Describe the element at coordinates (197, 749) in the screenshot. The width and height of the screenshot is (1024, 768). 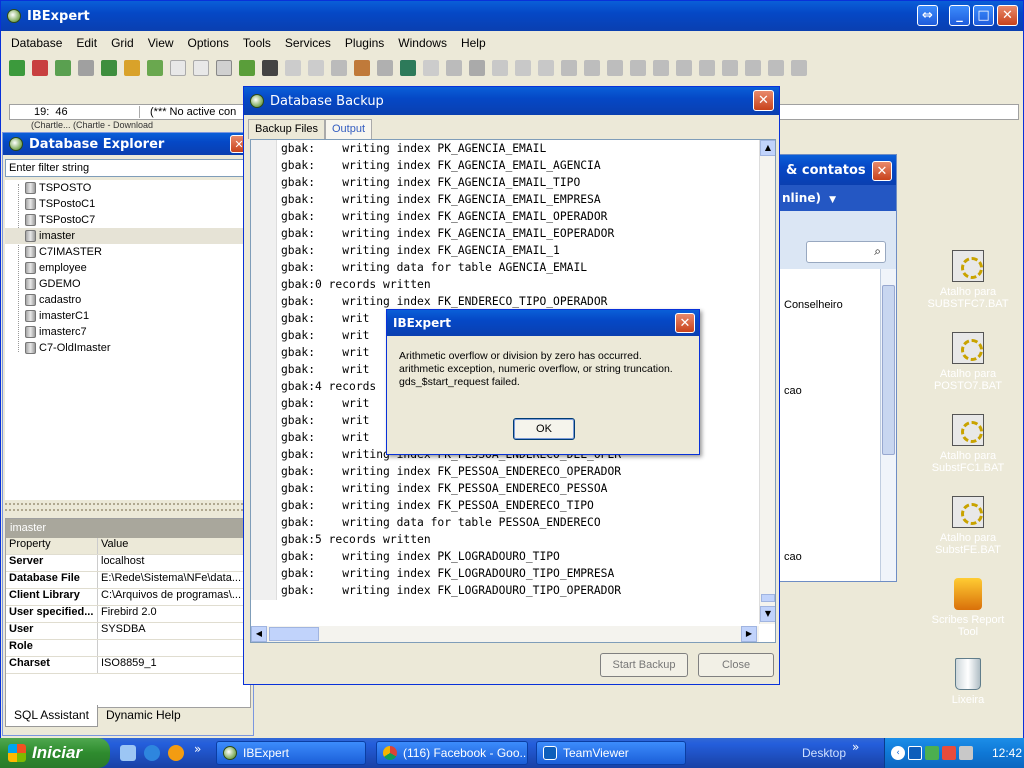
I see `quicklaunch-more-icon: »` at that location.